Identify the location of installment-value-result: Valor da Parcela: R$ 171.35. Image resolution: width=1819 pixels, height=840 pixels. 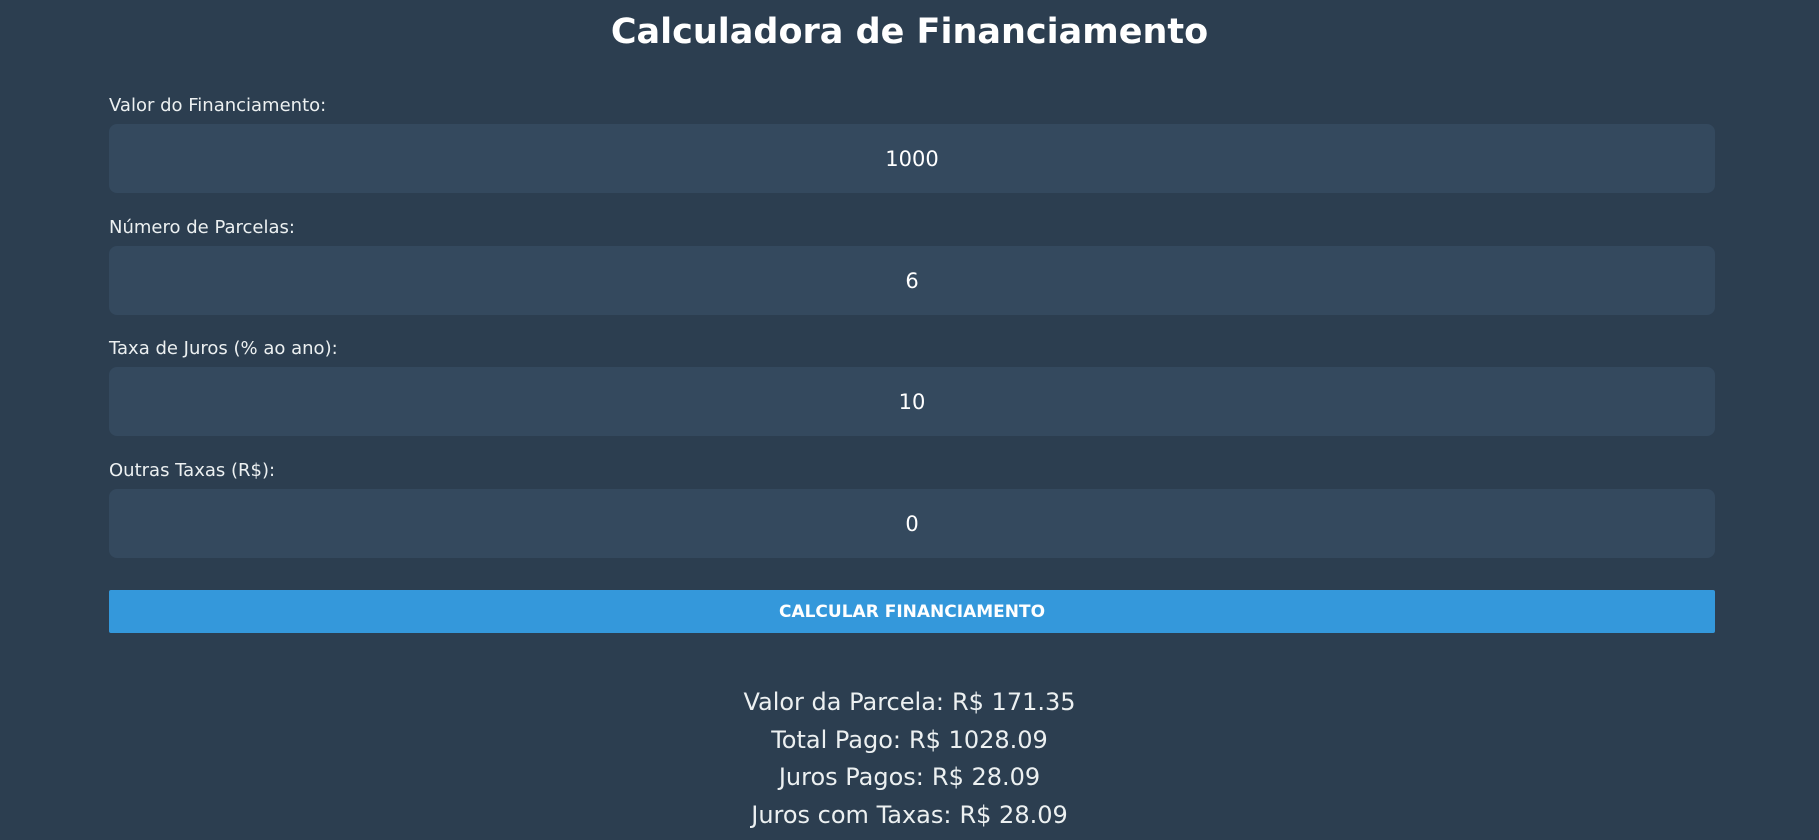
(909, 703).